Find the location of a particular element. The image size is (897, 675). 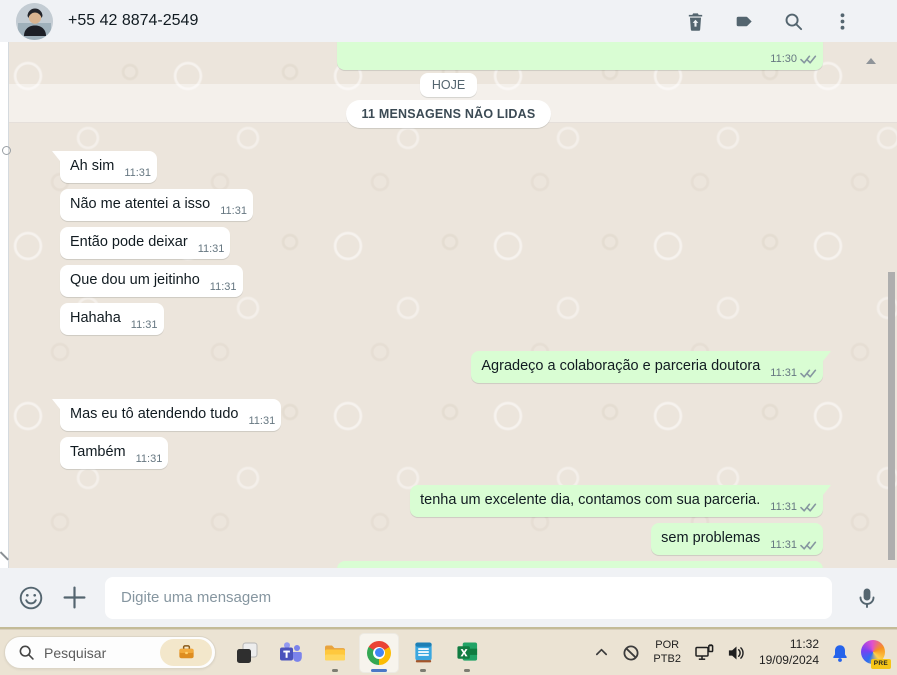

notepad-button is located at coordinates (423, 653).